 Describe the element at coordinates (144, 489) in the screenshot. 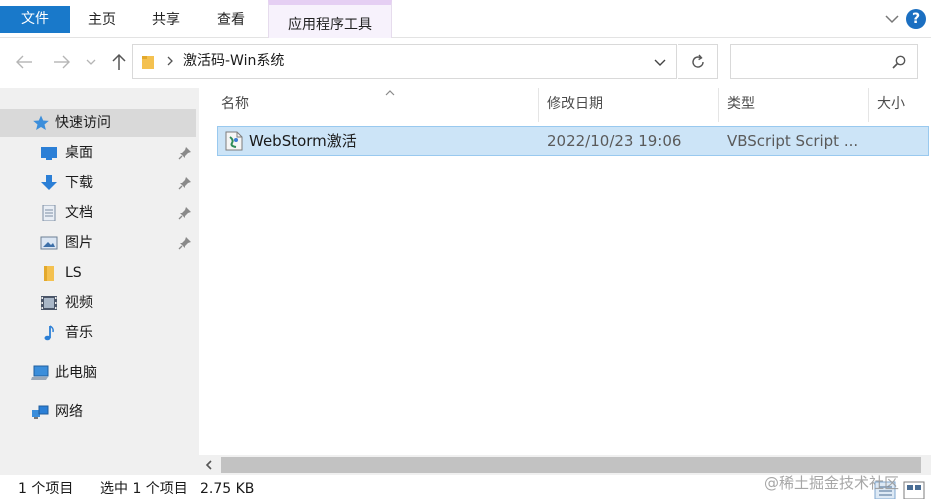

I see `selection-count: 选中 1 个项目` at that location.